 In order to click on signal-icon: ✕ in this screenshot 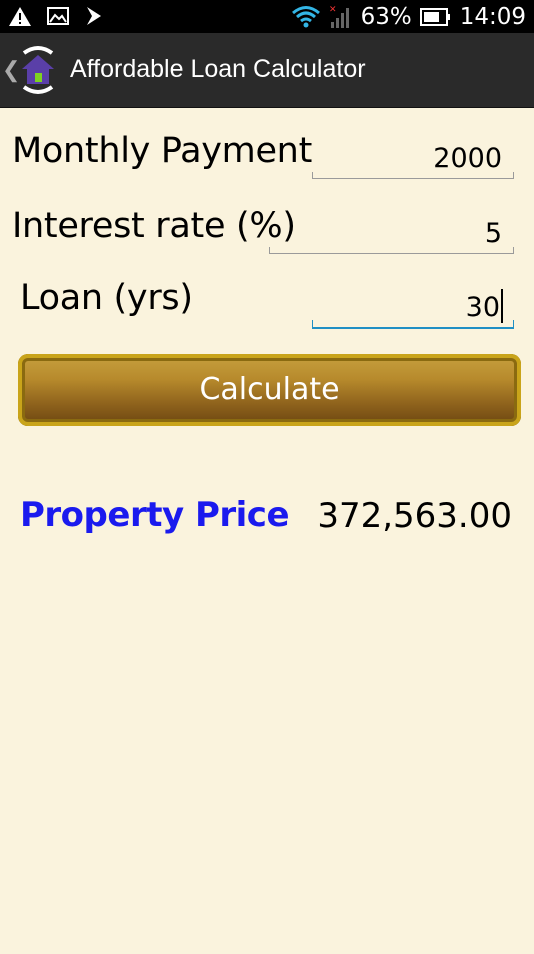, I will do `click(339, 16)`.